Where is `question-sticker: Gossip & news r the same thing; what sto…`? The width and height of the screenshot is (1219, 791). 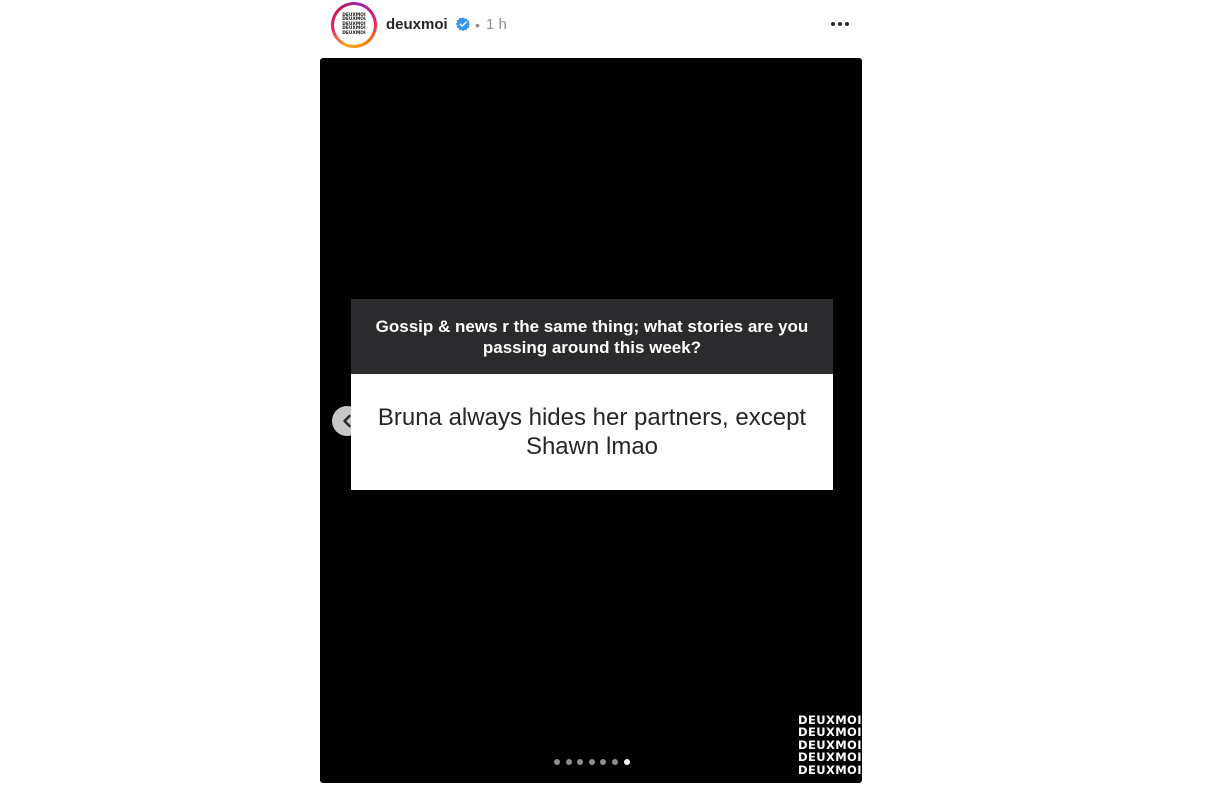 question-sticker: Gossip & news r the same thing; what sto… is located at coordinates (592, 336).